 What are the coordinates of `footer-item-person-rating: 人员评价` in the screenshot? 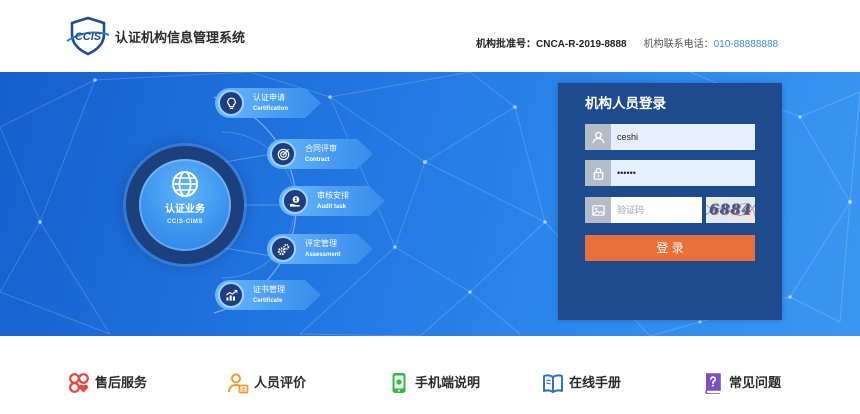 It's located at (266, 383).